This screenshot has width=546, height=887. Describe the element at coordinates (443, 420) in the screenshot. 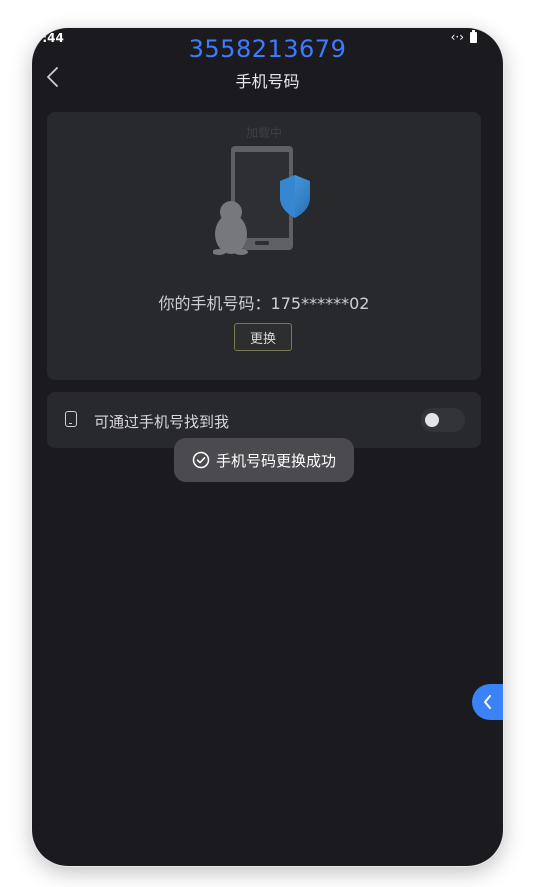

I see `find-me-toggle` at that location.